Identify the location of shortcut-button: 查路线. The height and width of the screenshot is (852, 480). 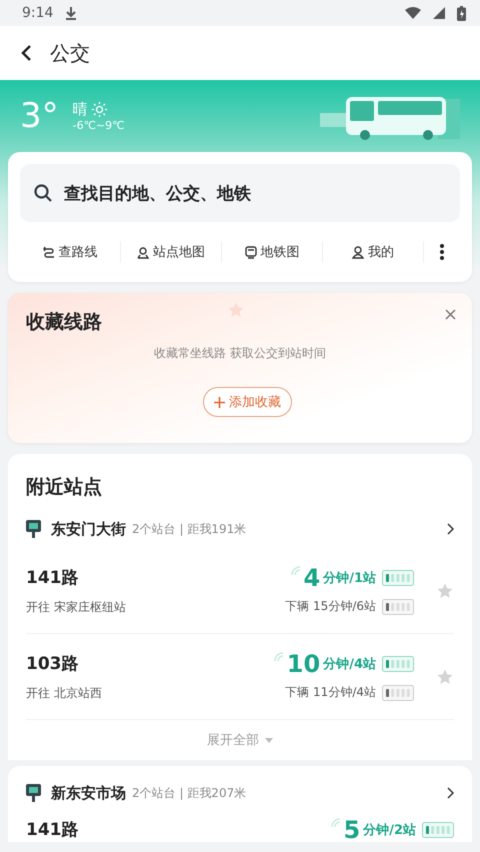
(70, 252).